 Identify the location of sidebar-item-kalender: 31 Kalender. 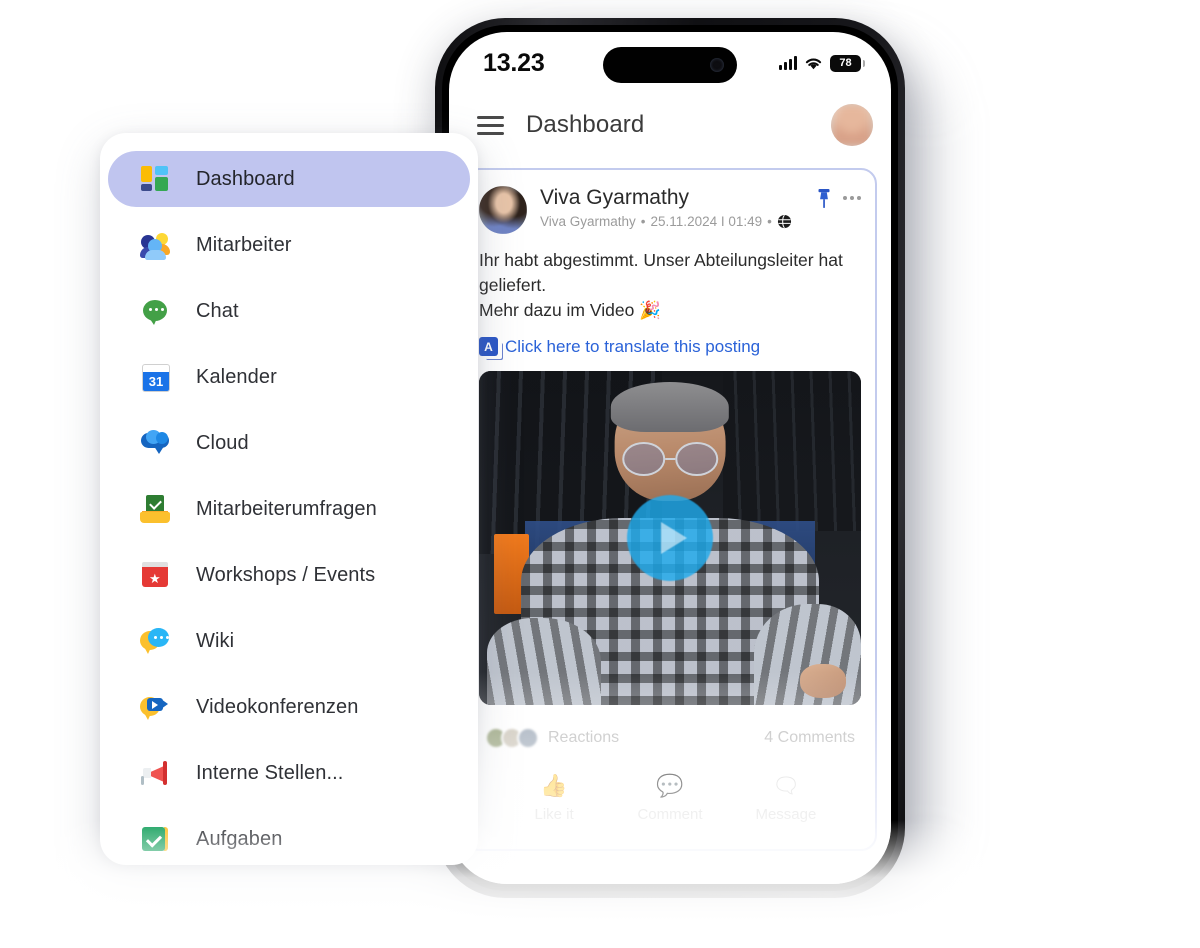
(289, 377).